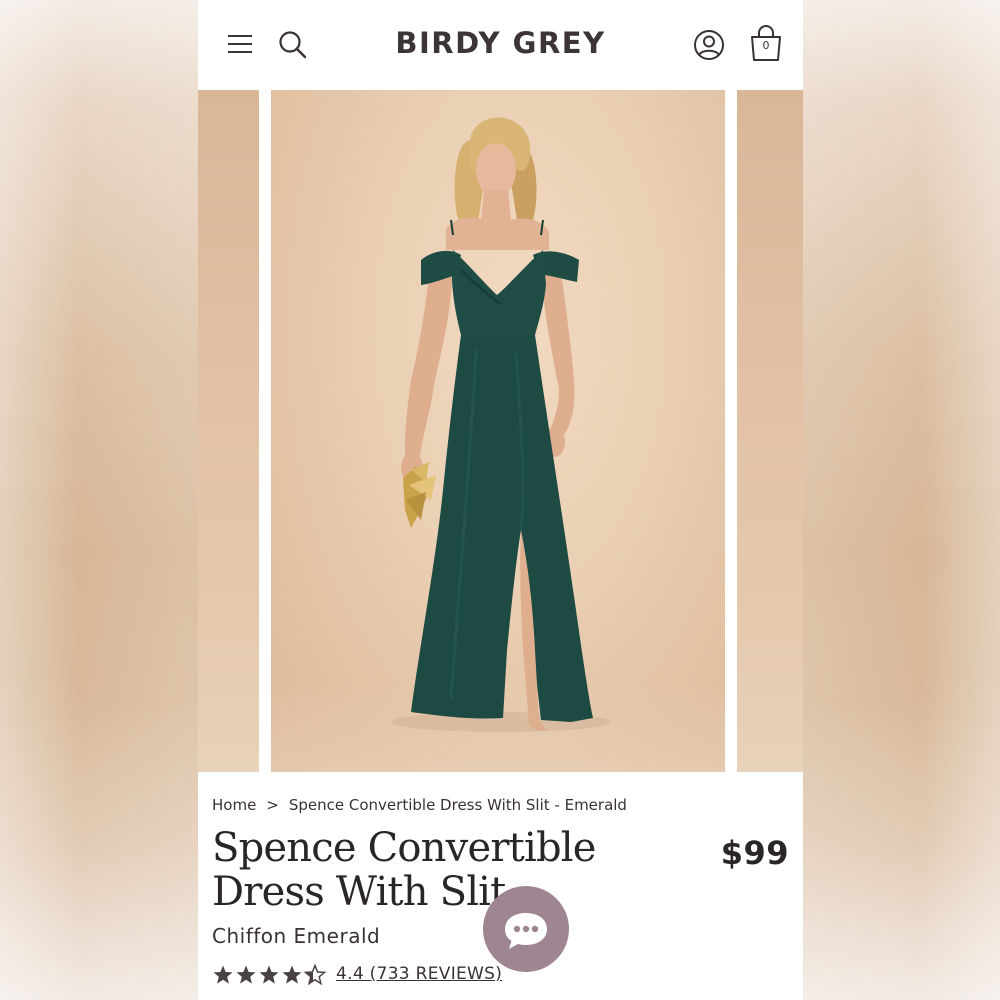  I want to click on model-in-dress-image, so click(501, 424).